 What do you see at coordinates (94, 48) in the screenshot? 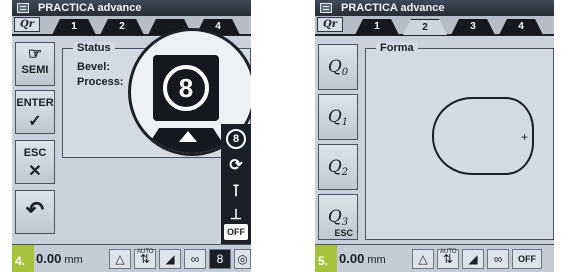
I see `status-panel-title: Status` at bounding box center [94, 48].